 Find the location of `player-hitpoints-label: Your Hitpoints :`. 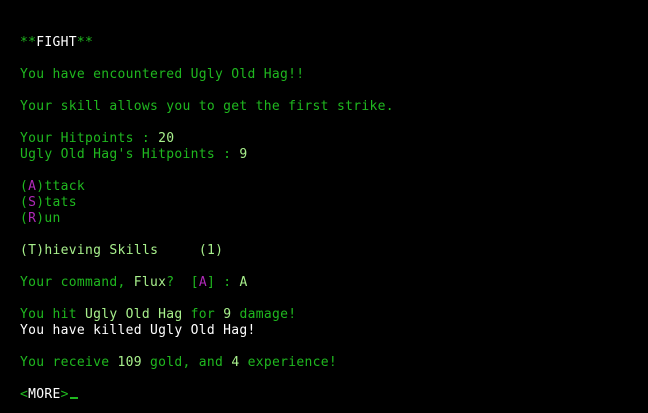

player-hitpoints-label: Your Hitpoints : is located at coordinates (89, 138).